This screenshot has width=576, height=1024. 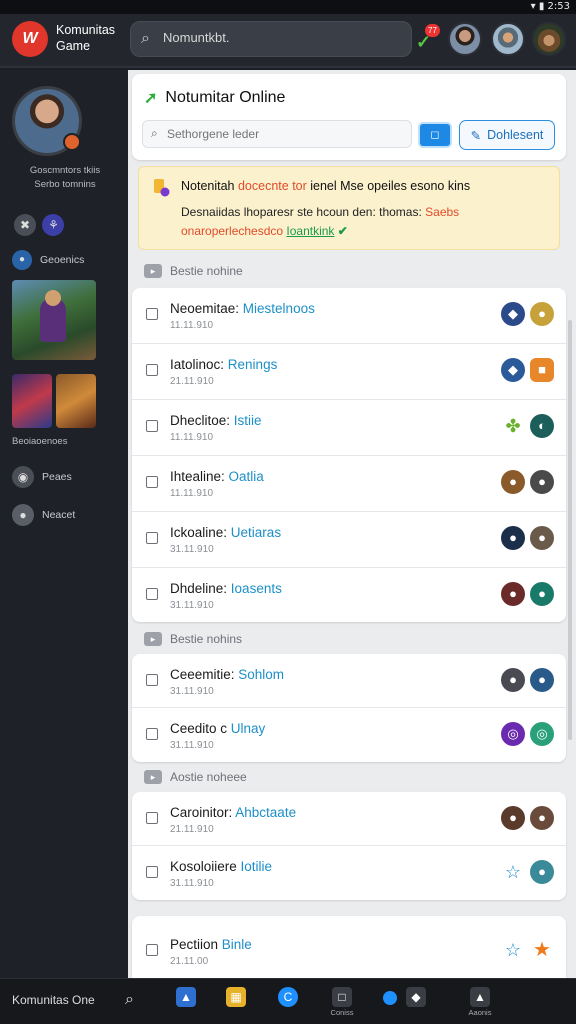 I want to click on nav-community: C, so click(x=288, y=1003).